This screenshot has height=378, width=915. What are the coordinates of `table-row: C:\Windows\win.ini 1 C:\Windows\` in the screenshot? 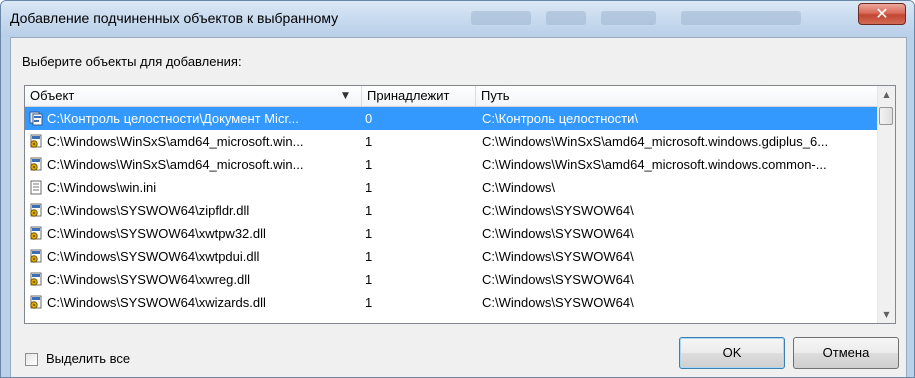 It's located at (456, 187).